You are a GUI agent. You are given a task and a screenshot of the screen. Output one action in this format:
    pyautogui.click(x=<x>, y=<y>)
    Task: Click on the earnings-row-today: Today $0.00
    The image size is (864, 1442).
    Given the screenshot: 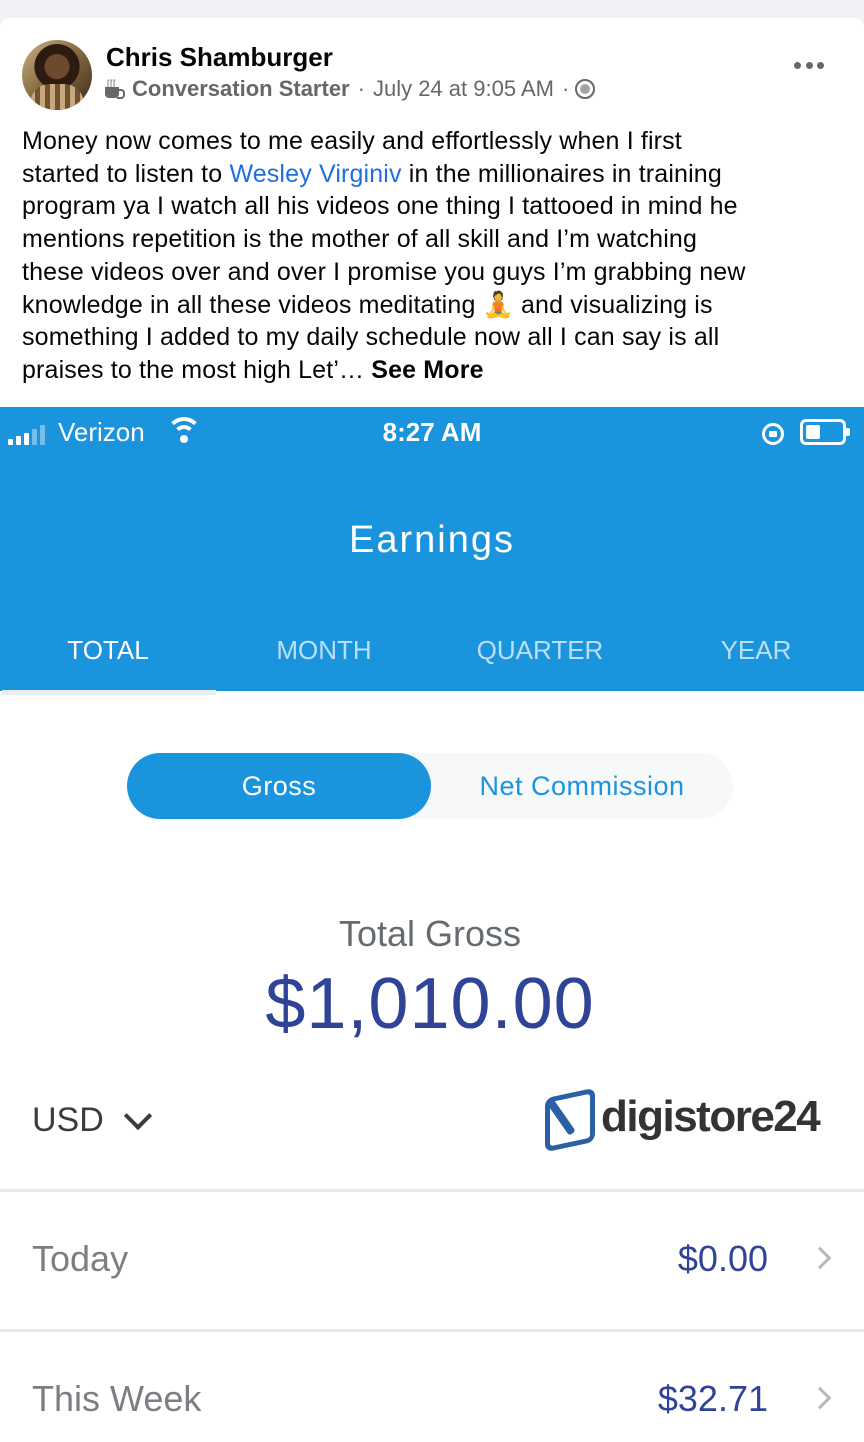 What is the action you would take?
    pyautogui.click(x=432, y=1260)
    